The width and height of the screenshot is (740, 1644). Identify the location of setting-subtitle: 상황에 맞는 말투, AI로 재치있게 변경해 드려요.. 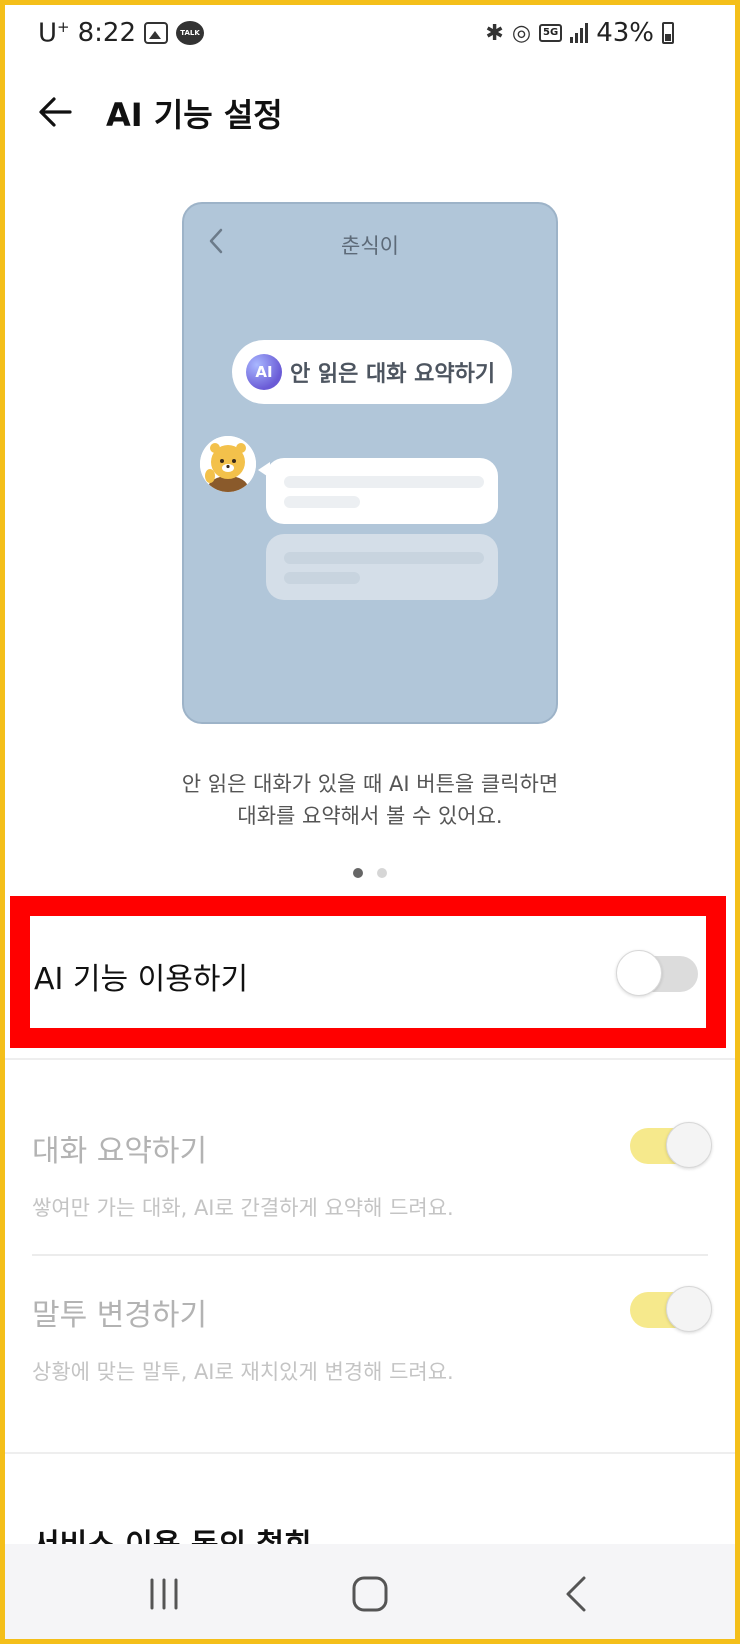
(243, 1372).